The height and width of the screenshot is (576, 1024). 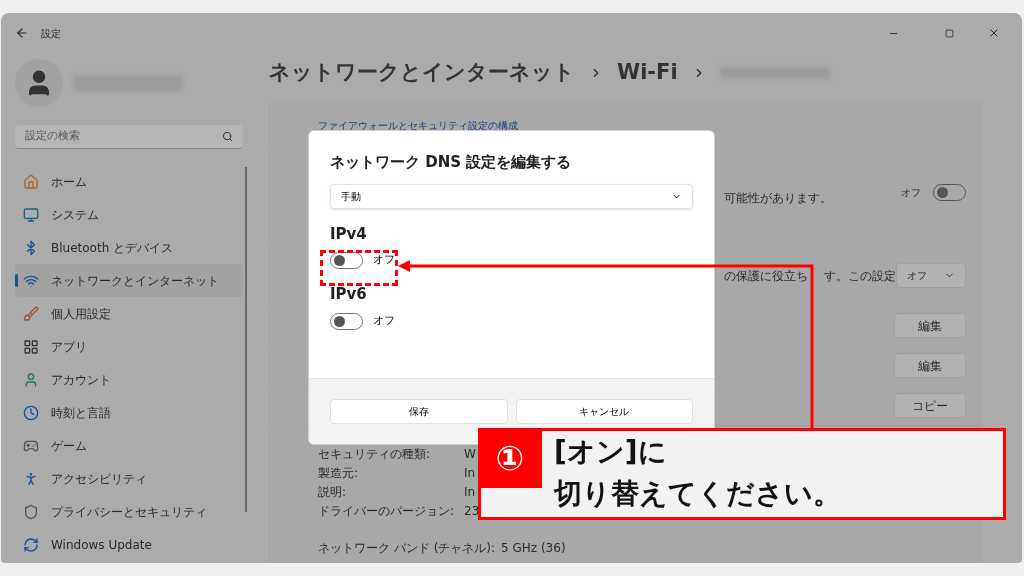 I want to click on nav-item: ネットワークとインターネット, so click(x=129, y=280).